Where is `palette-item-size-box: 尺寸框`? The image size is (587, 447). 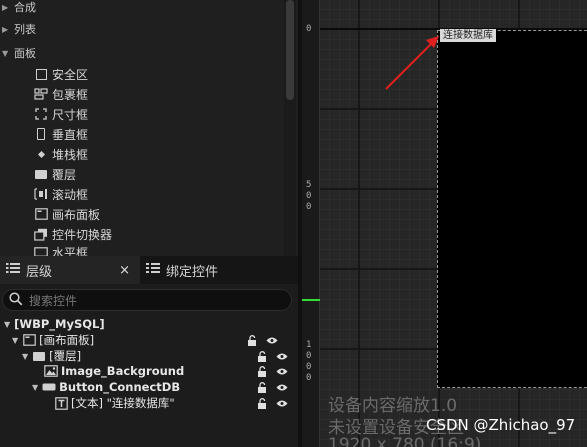
palette-item-size-box: 尺寸框 is located at coordinates (61, 114).